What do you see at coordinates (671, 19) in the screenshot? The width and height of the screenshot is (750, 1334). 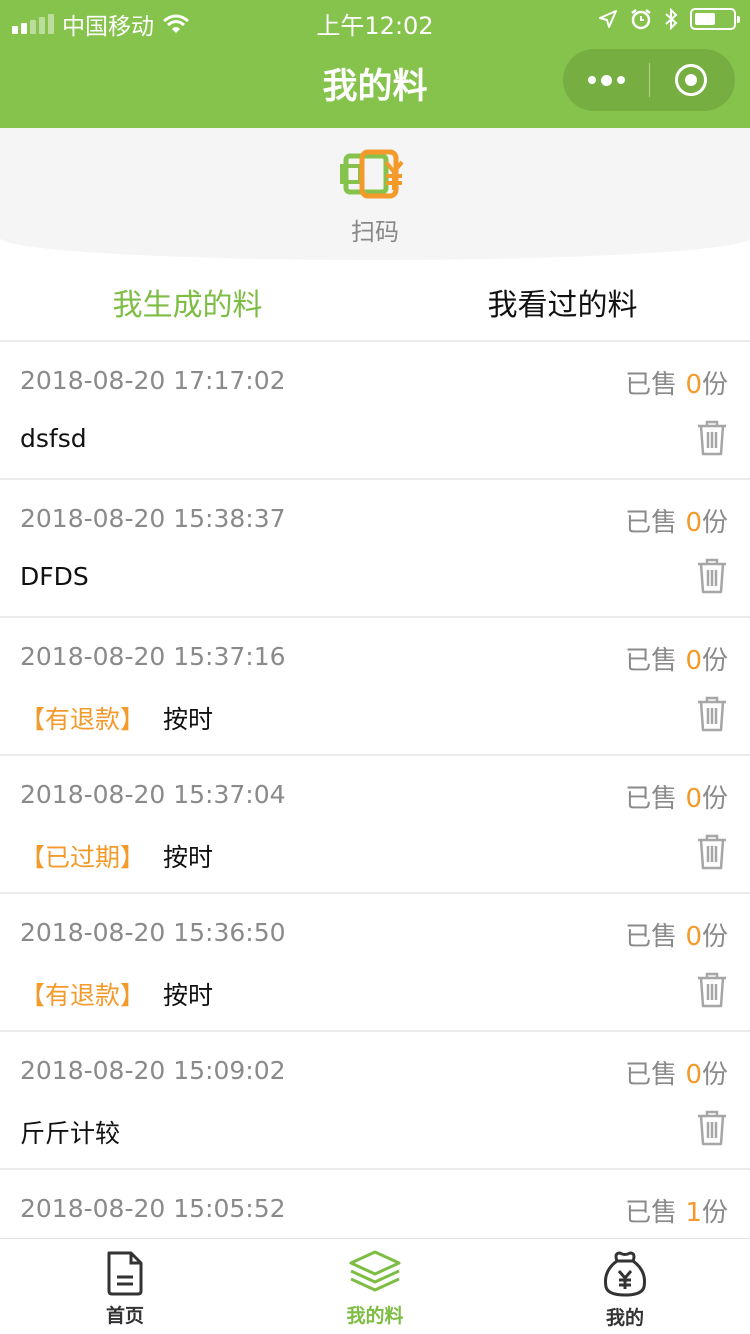 I see `bluetooth-icon` at bounding box center [671, 19].